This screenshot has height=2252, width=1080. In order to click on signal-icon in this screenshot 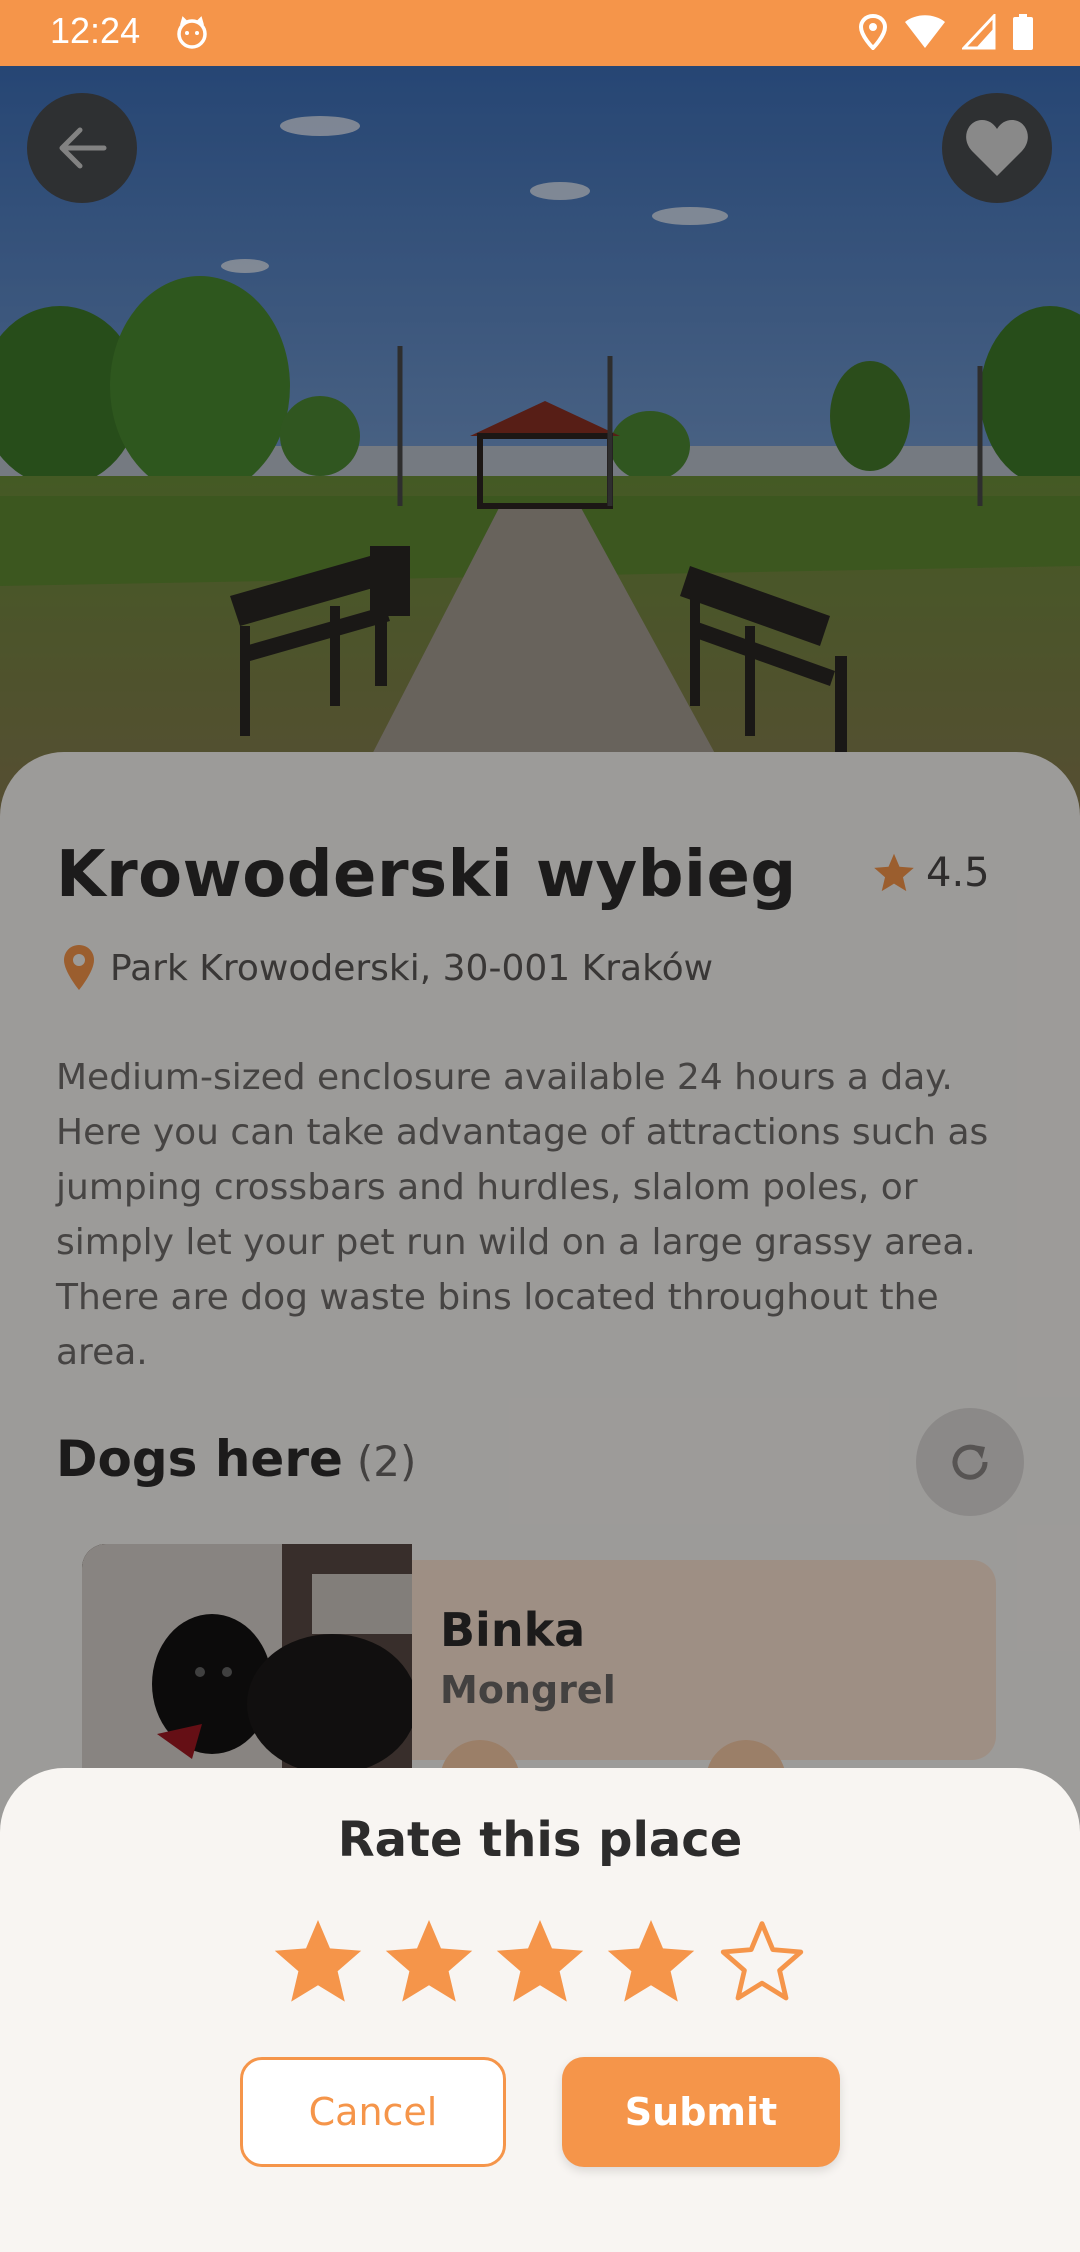, I will do `click(979, 32)`.